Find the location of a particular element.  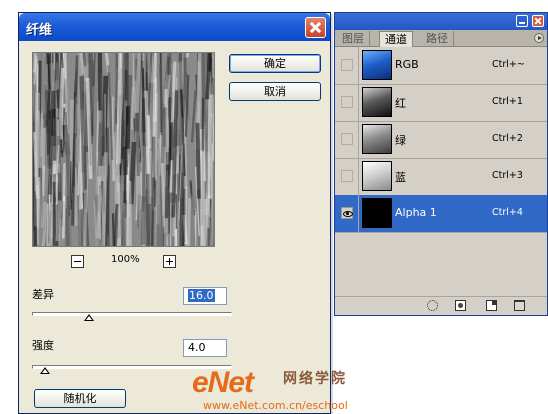

page-corner is located at coordinates (494, 303).